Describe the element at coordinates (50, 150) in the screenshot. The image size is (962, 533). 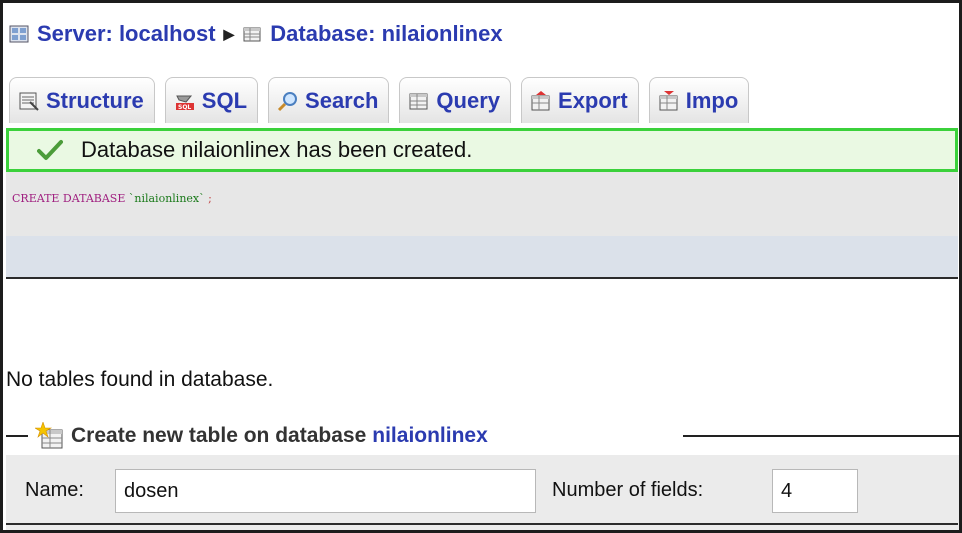
I see `check-icon` at that location.